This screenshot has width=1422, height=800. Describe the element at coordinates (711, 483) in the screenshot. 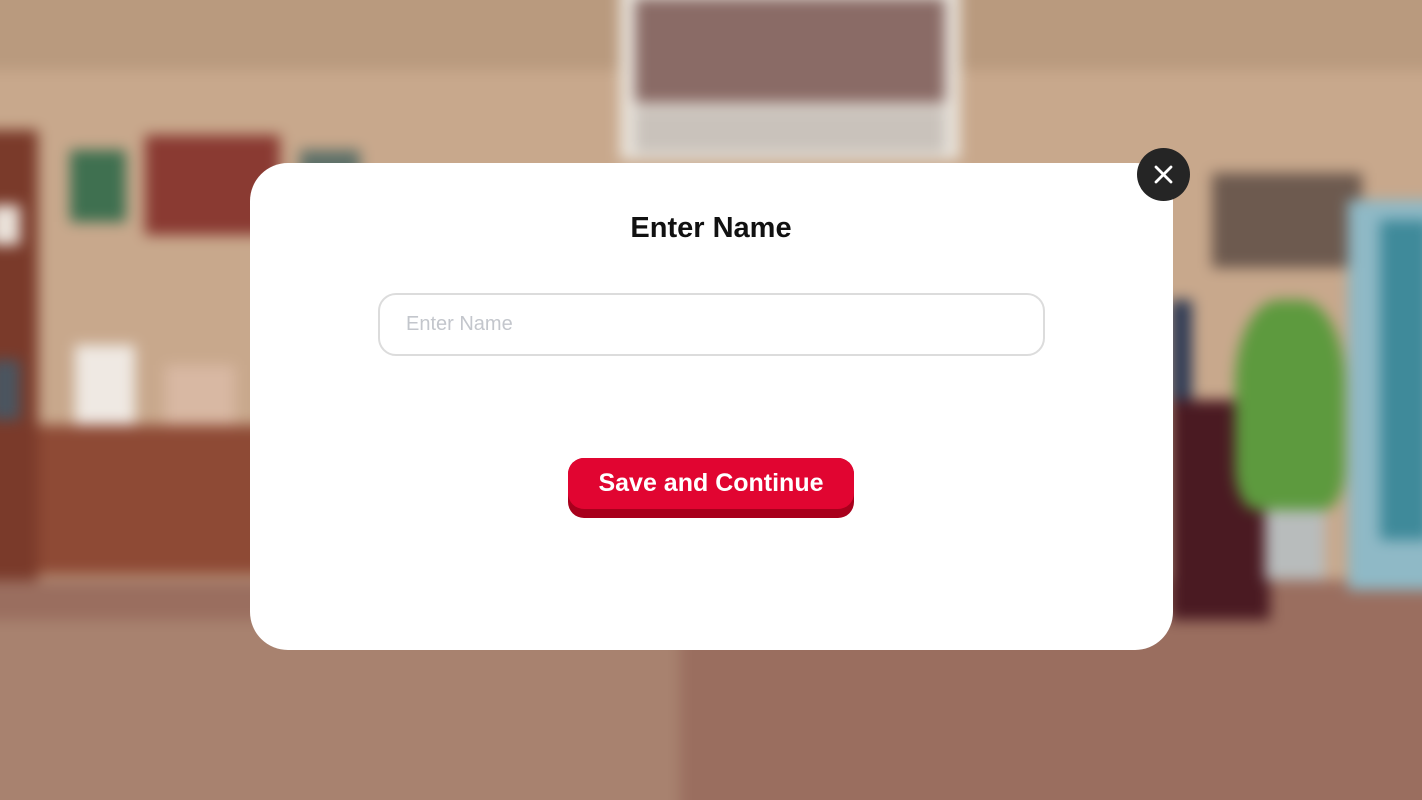

I see `save-button-label: Save and Continue` at that location.